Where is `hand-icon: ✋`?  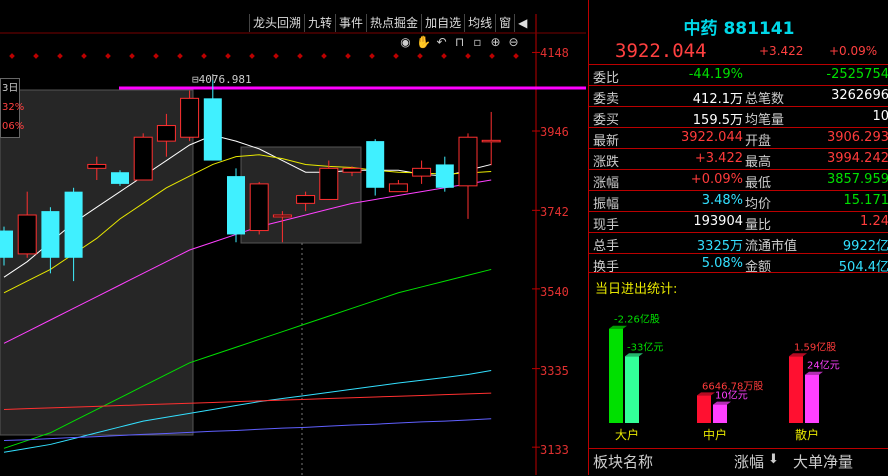
hand-icon: ✋ is located at coordinates (423, 42).